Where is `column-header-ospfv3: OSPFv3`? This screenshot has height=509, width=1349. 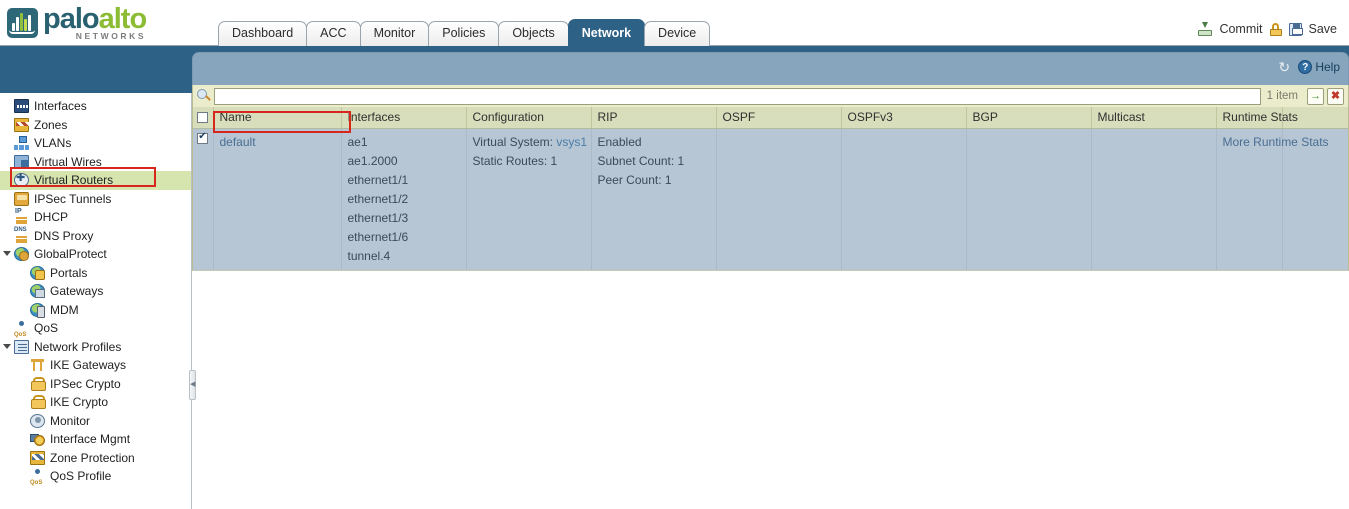 column-header-ospfv3: OSPFv3 is located at coordinates (904, 118).